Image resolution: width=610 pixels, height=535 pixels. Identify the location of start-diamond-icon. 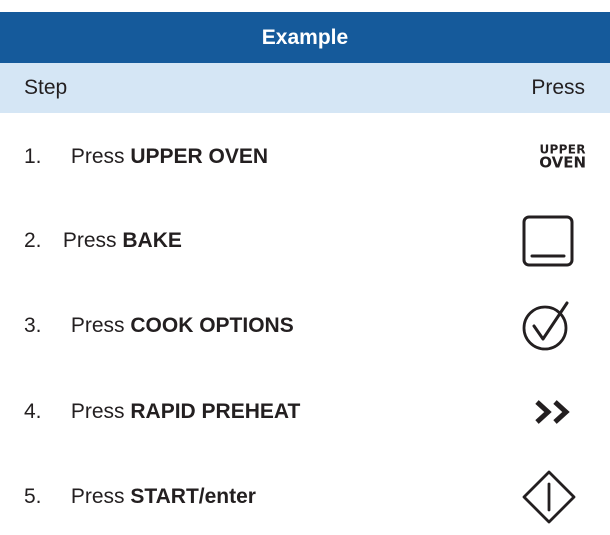
(549, 497).